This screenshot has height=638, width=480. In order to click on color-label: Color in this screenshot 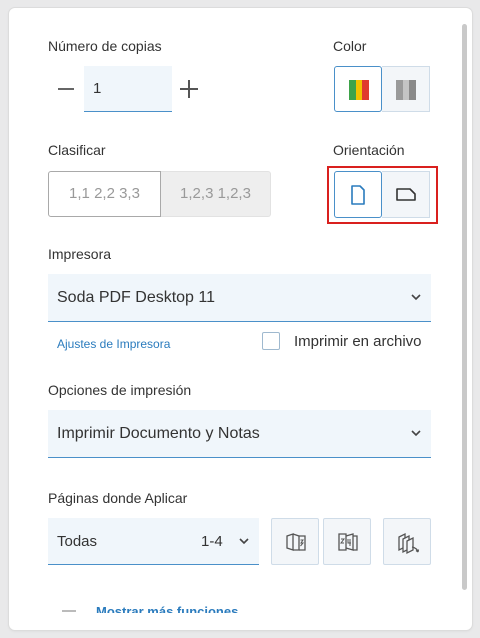, I will do `click(350, 46)`.